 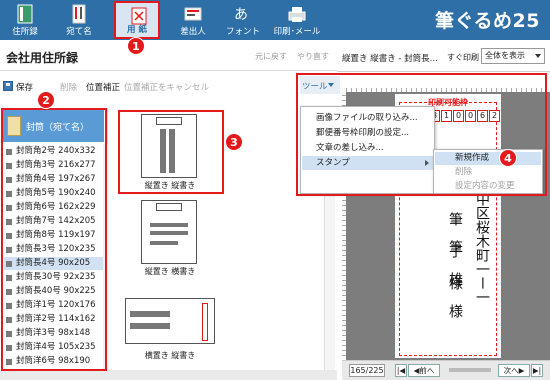 What do you see at coordinates (193, 14) in the screenshot?
I see `sender-icon` at bounding box center [193, 14].